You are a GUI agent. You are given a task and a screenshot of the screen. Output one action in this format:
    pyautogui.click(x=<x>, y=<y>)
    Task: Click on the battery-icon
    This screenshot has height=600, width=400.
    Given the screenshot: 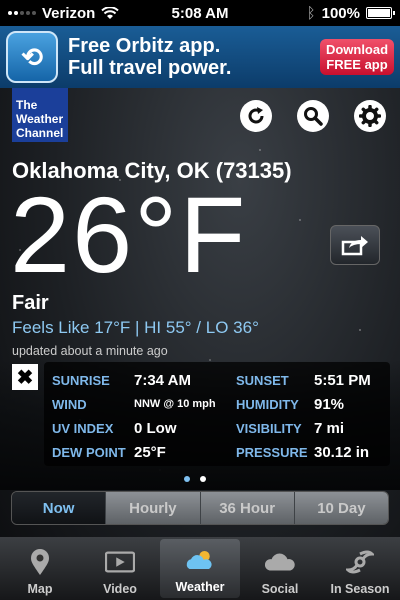 What is the action you would take?
    pyautogui.click(x=380, y=13)
    